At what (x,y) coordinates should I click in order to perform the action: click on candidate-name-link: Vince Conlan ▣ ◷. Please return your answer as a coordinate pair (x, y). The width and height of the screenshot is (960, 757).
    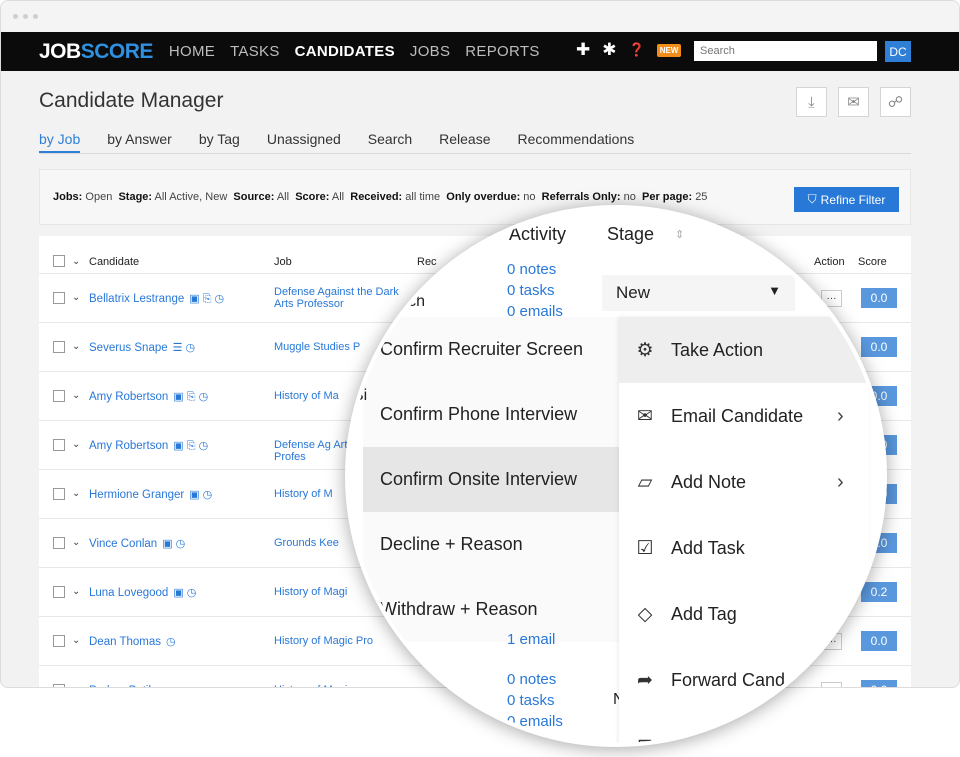
    Looking at the image, I should click on (137, 543).